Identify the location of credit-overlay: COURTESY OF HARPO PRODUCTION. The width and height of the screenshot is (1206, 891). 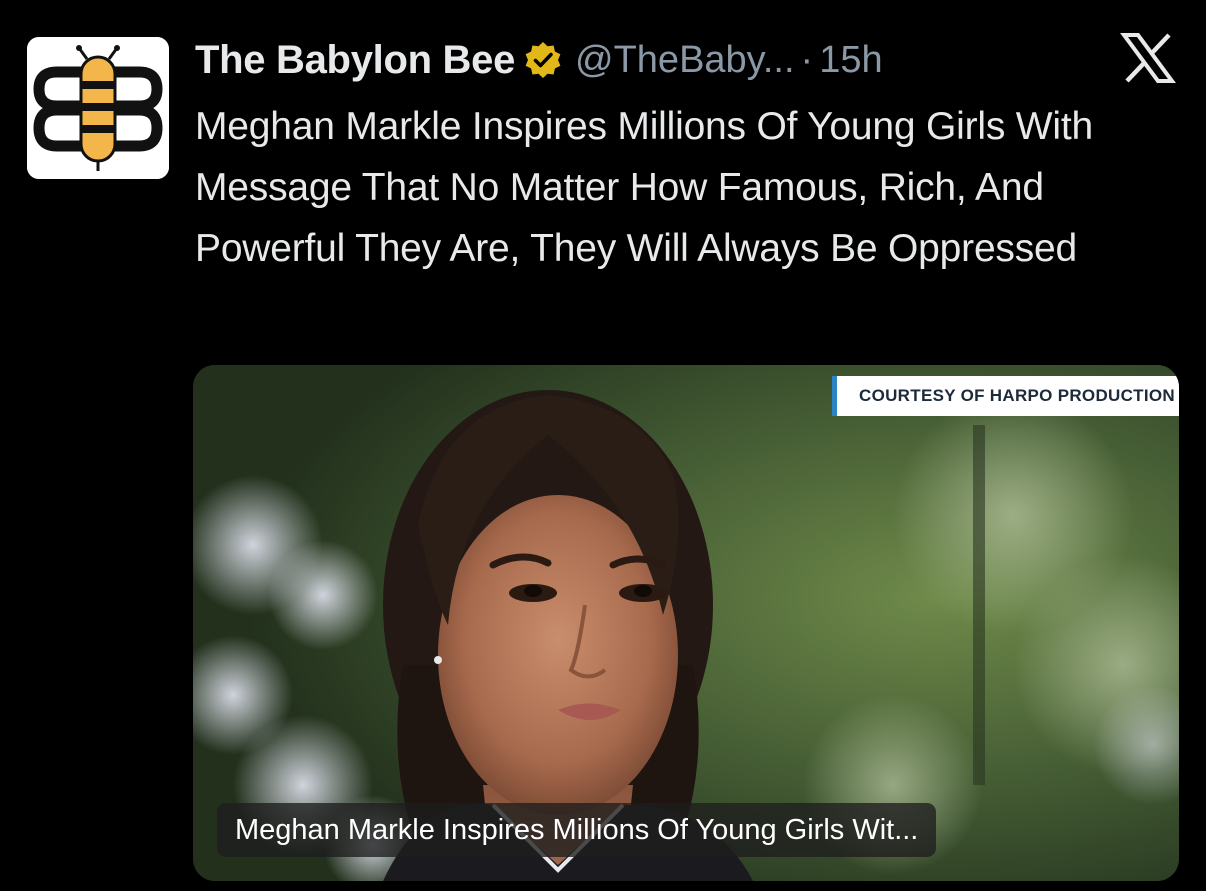
(1005, 396).